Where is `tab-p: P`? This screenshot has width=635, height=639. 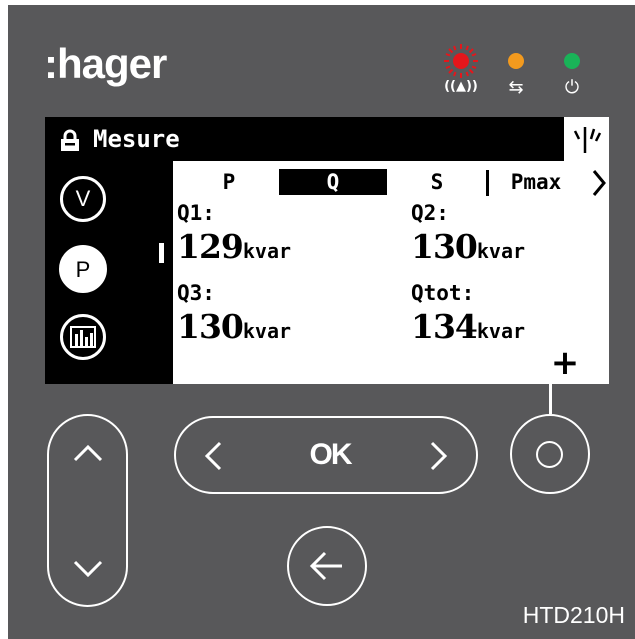 tab-p: P is located at coordinates (229, 182).